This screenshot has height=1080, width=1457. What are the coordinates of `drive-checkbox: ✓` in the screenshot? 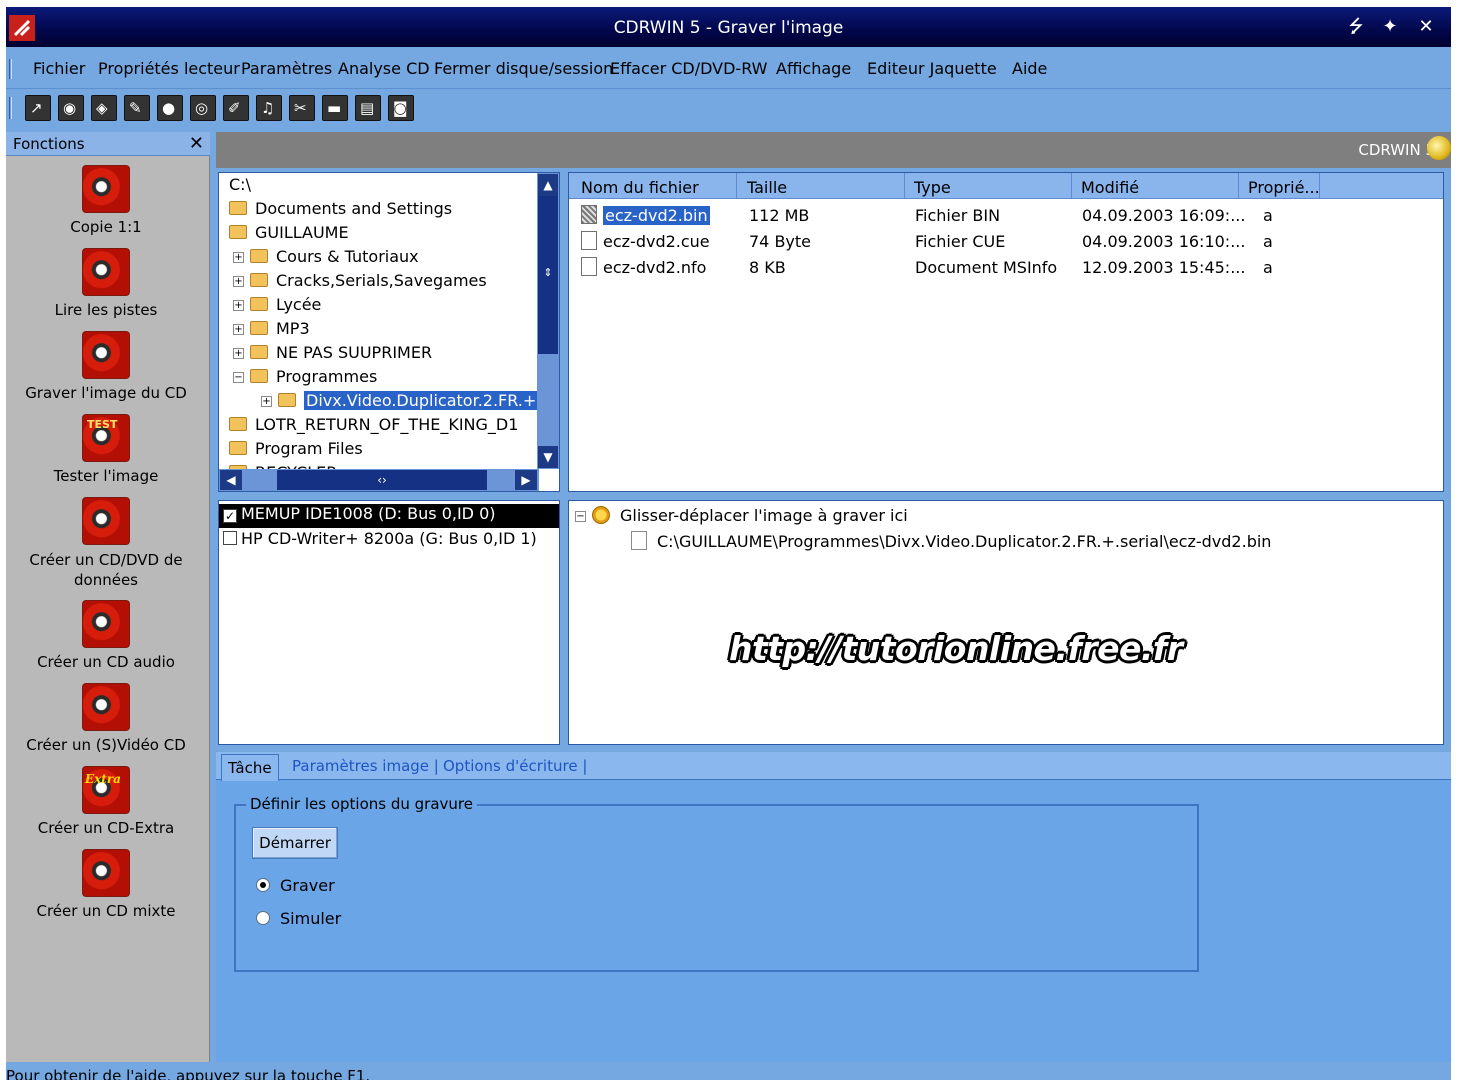 It's located at (230, 516).